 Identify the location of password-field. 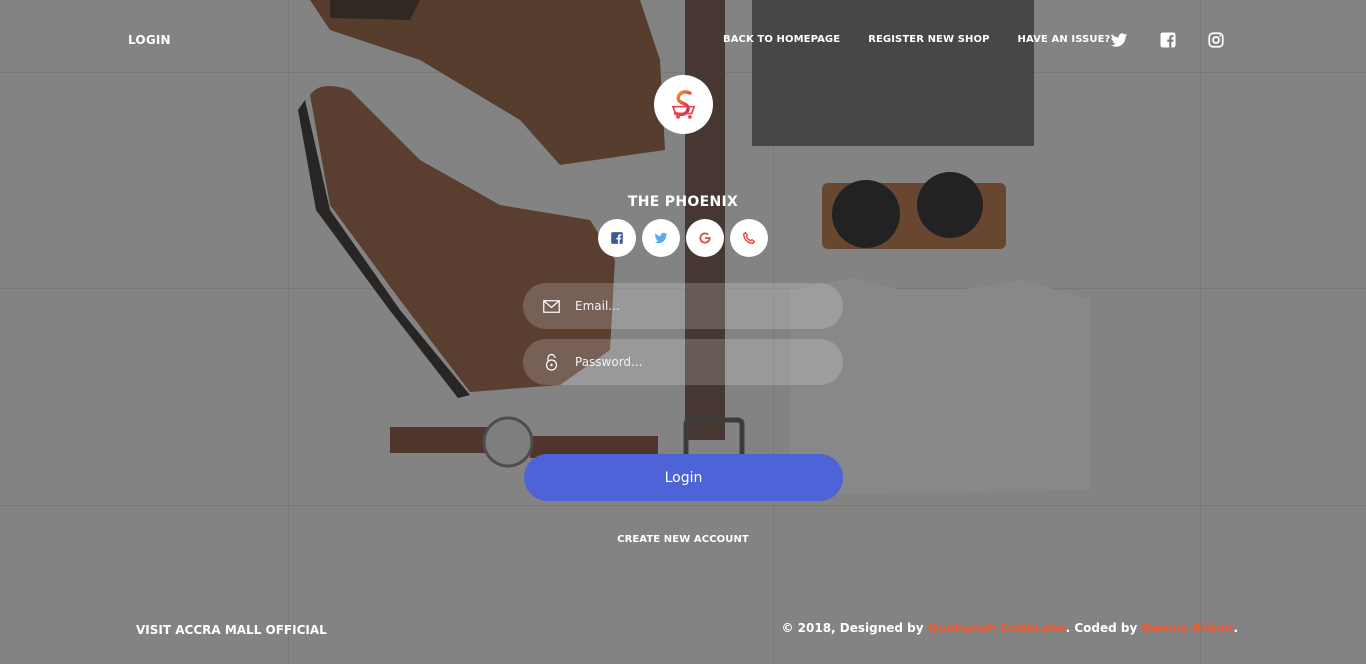
(683, 362).